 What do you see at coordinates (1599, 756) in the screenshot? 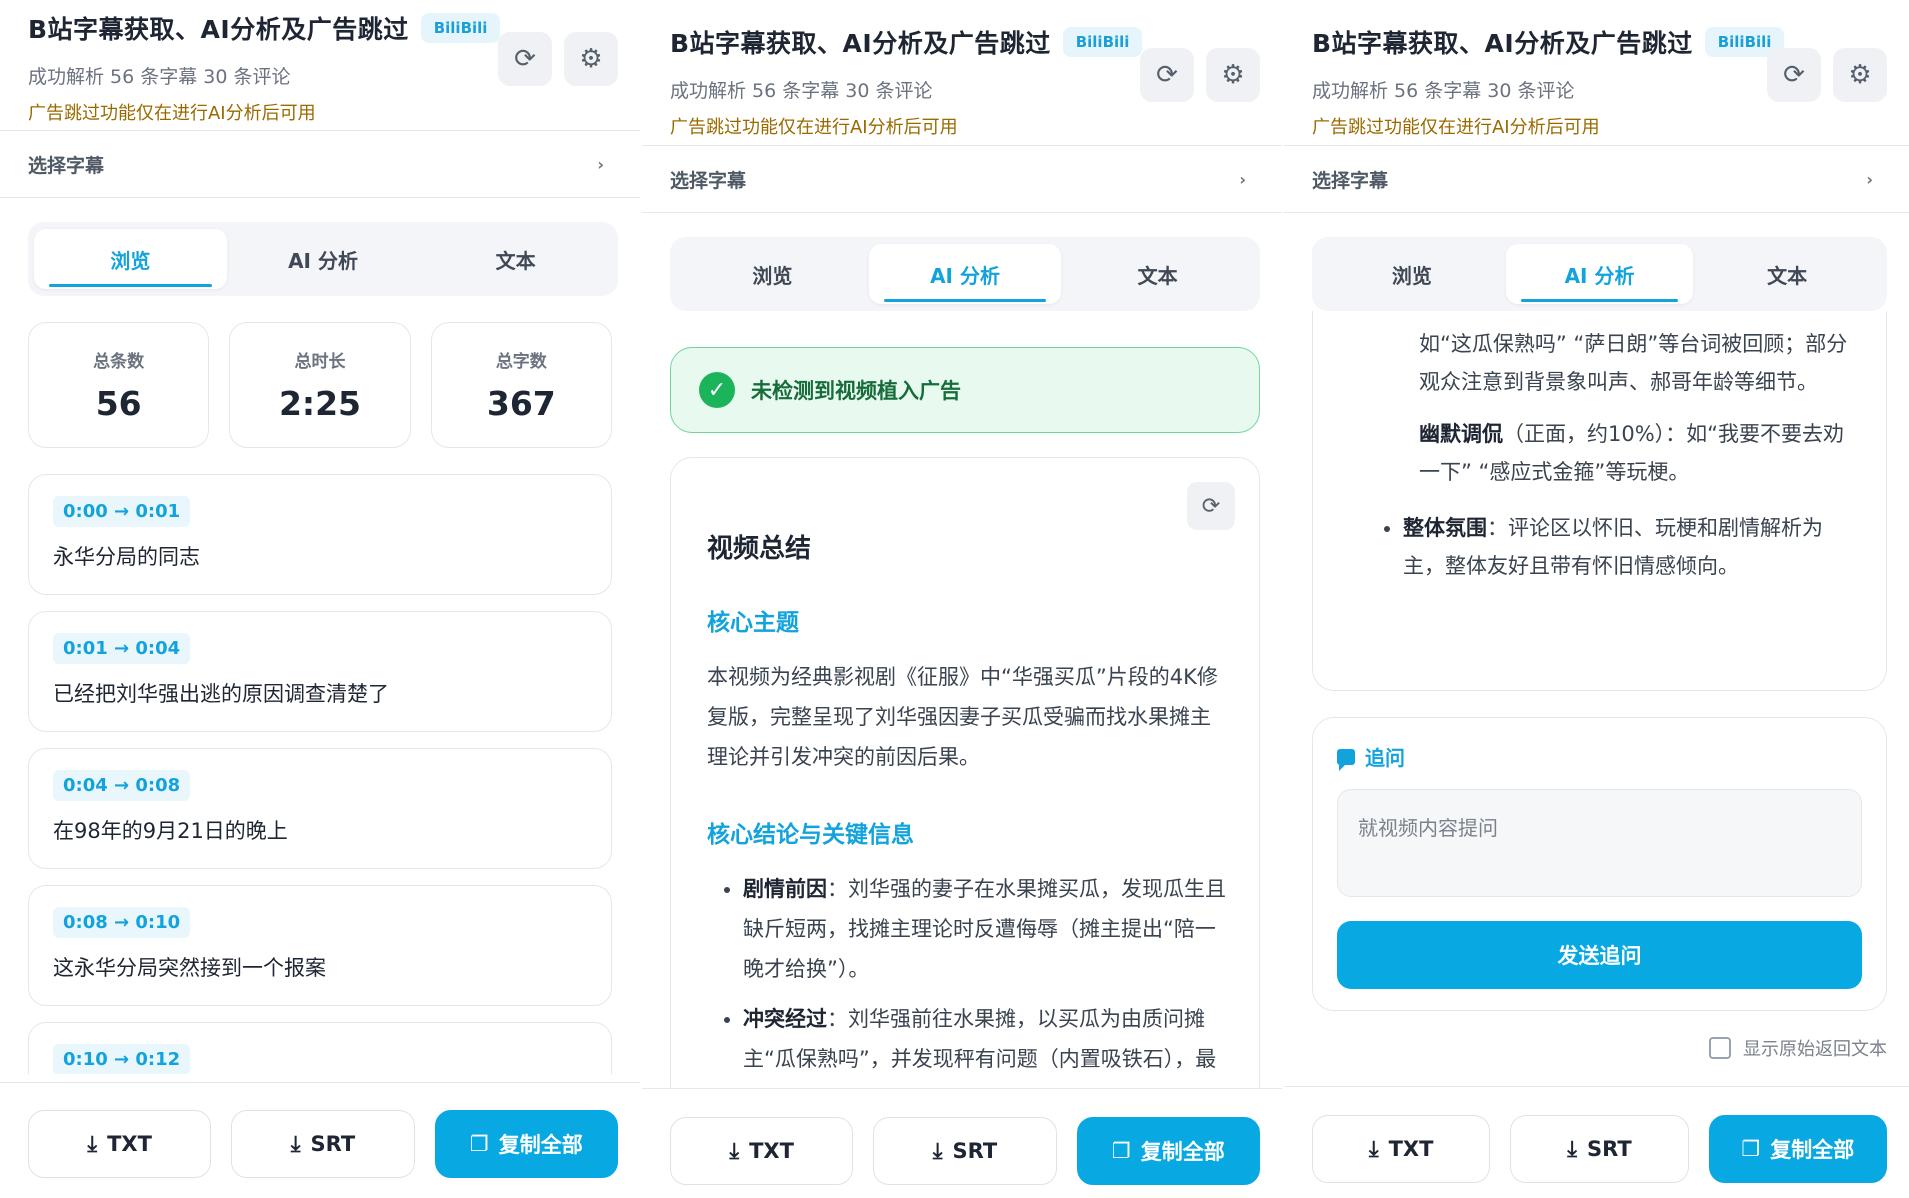
I see `followup-title-row: 追问` at bounding box center [1599, 756].